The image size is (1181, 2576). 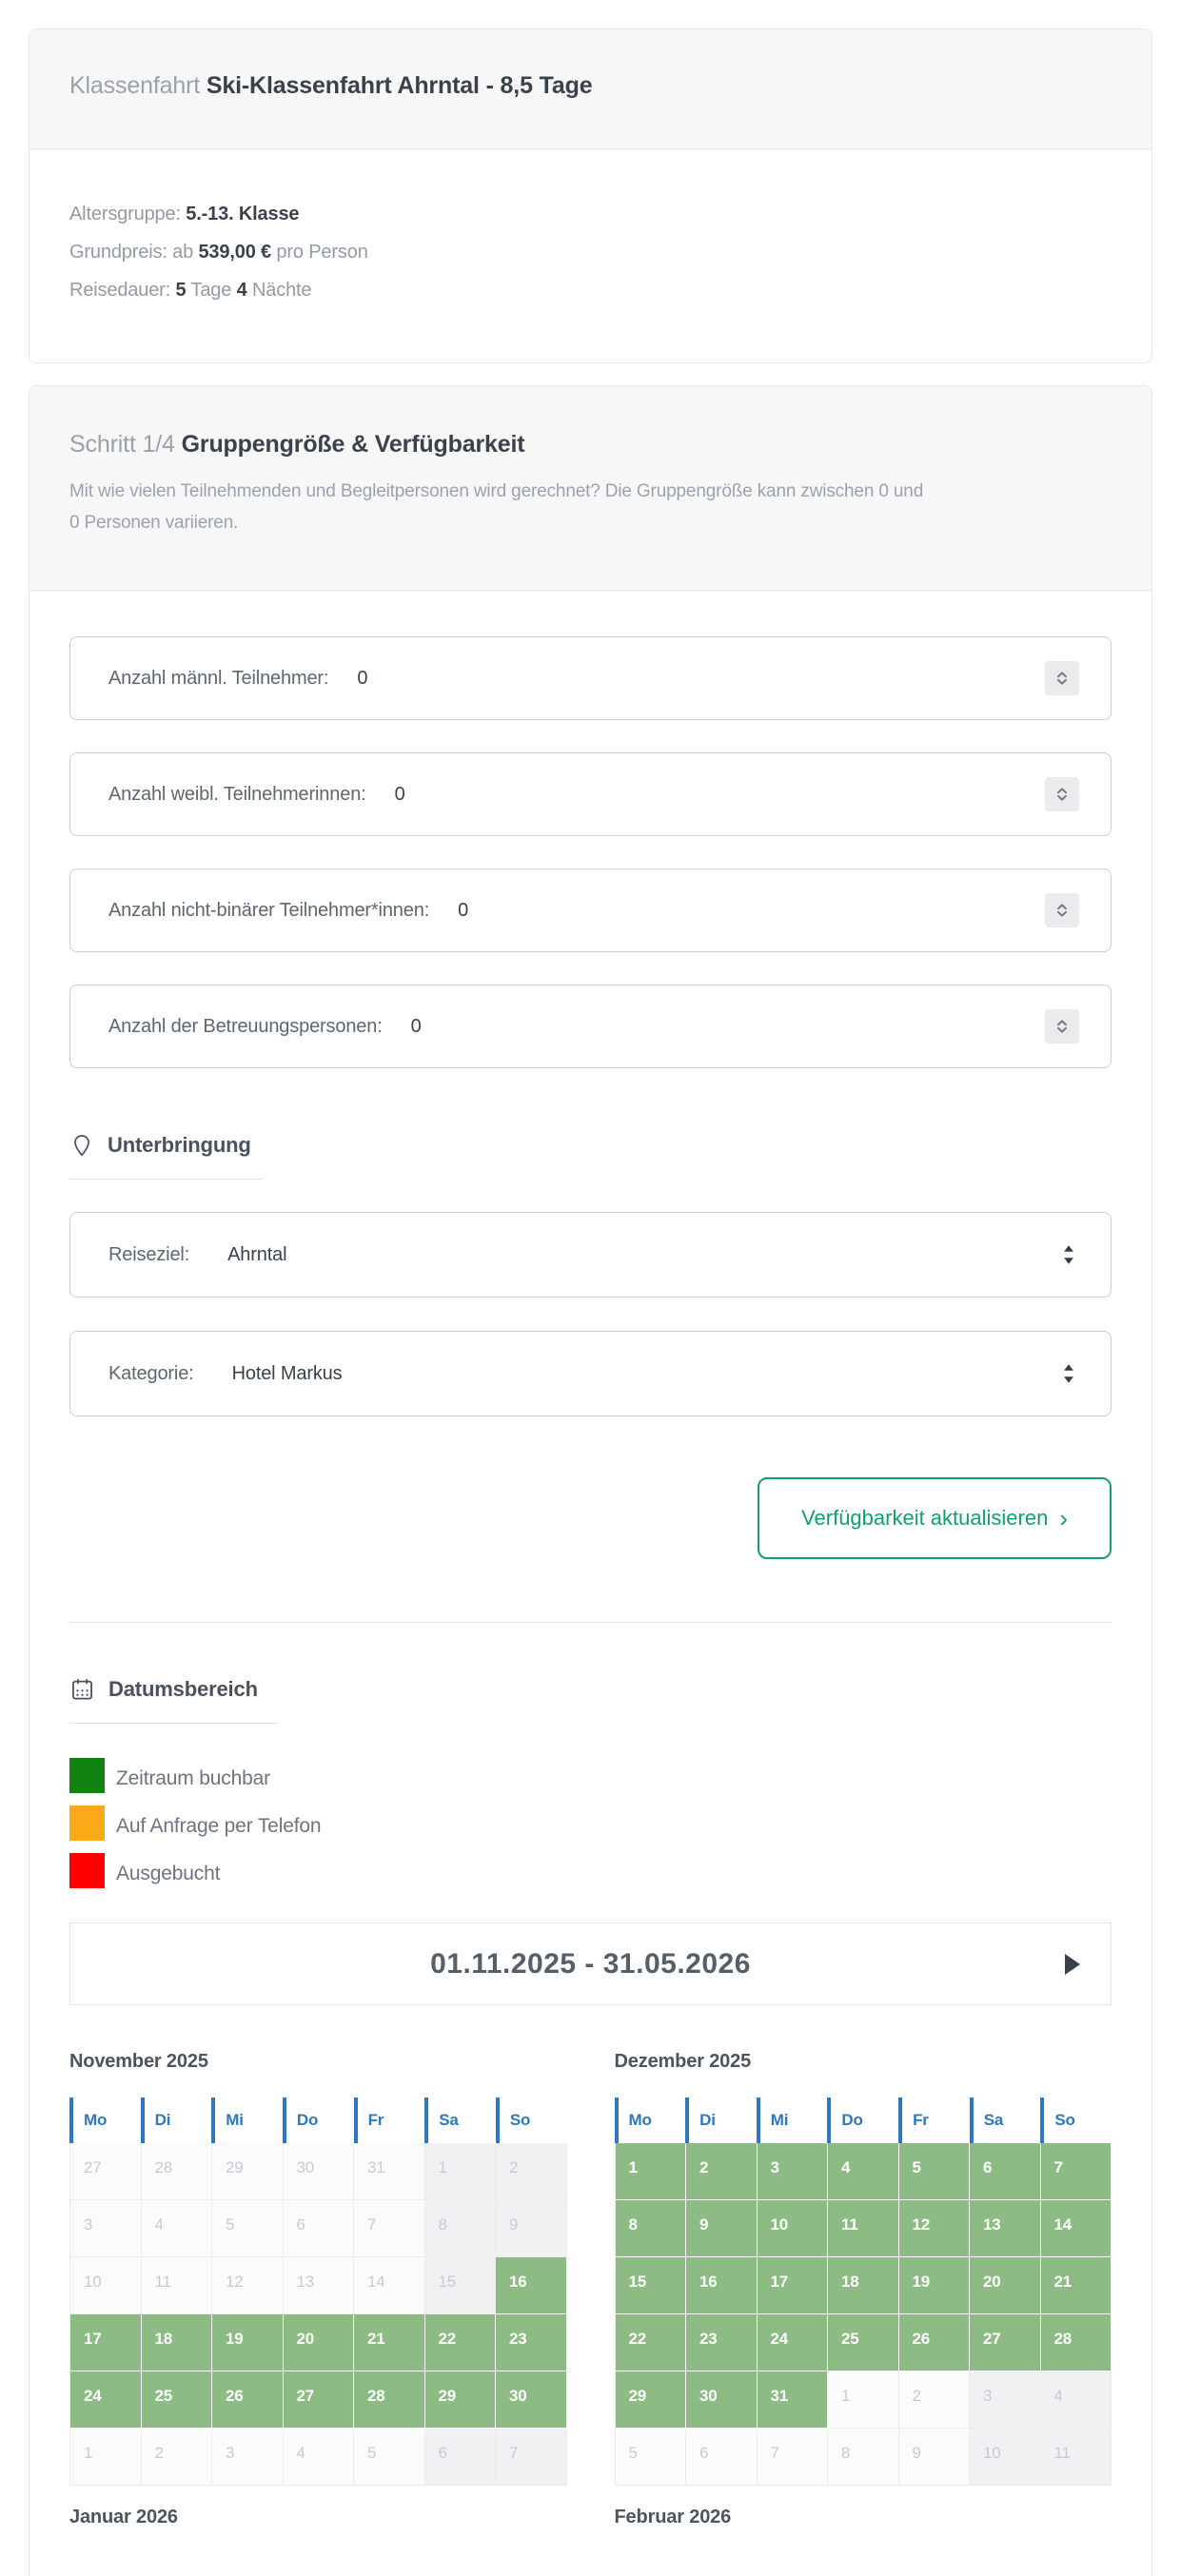 What do you see at coordinates (319, 253) in the screenshot?
I see `detail-segment: pro Person` at bounding box center [319, 253].